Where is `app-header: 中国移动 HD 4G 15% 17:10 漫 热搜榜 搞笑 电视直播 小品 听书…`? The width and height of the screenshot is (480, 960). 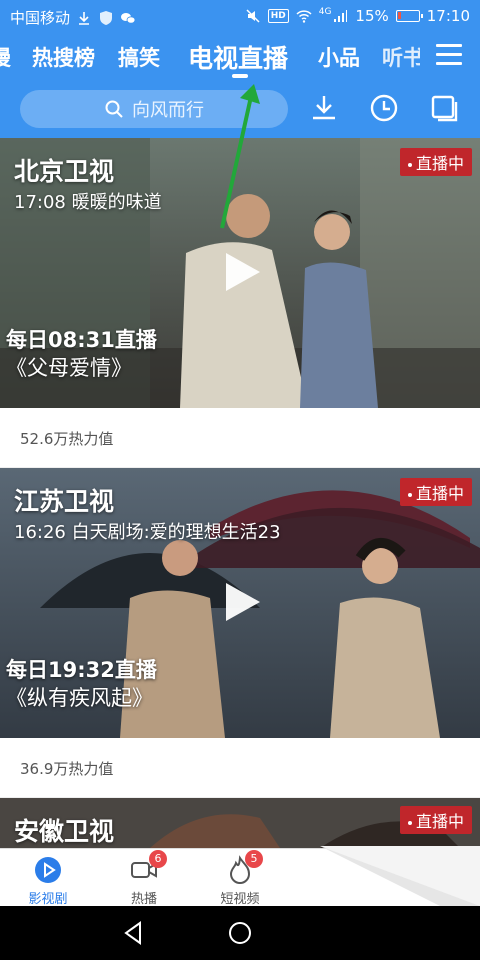
app-header: 中国移动 HD 4G 15% 17:10 漫 热搜榜 搞笑 电视直播 小品 听书… is located at coordinates (240, 69).